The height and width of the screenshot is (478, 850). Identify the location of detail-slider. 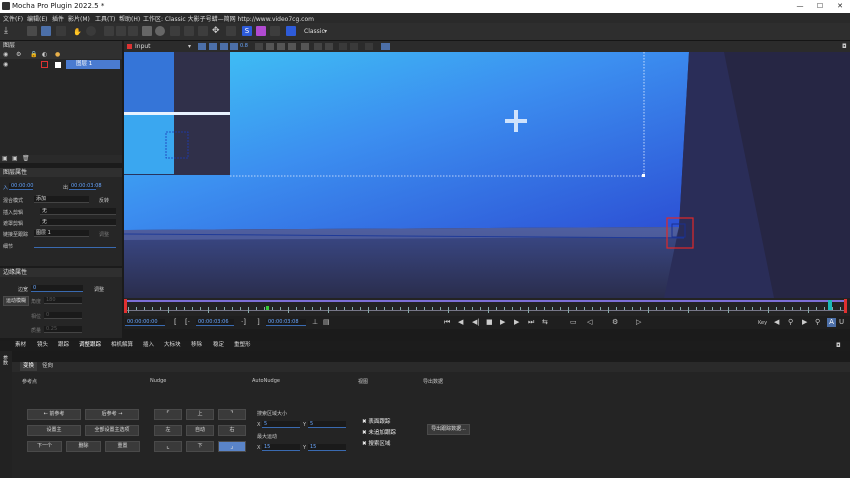
(75, 247).